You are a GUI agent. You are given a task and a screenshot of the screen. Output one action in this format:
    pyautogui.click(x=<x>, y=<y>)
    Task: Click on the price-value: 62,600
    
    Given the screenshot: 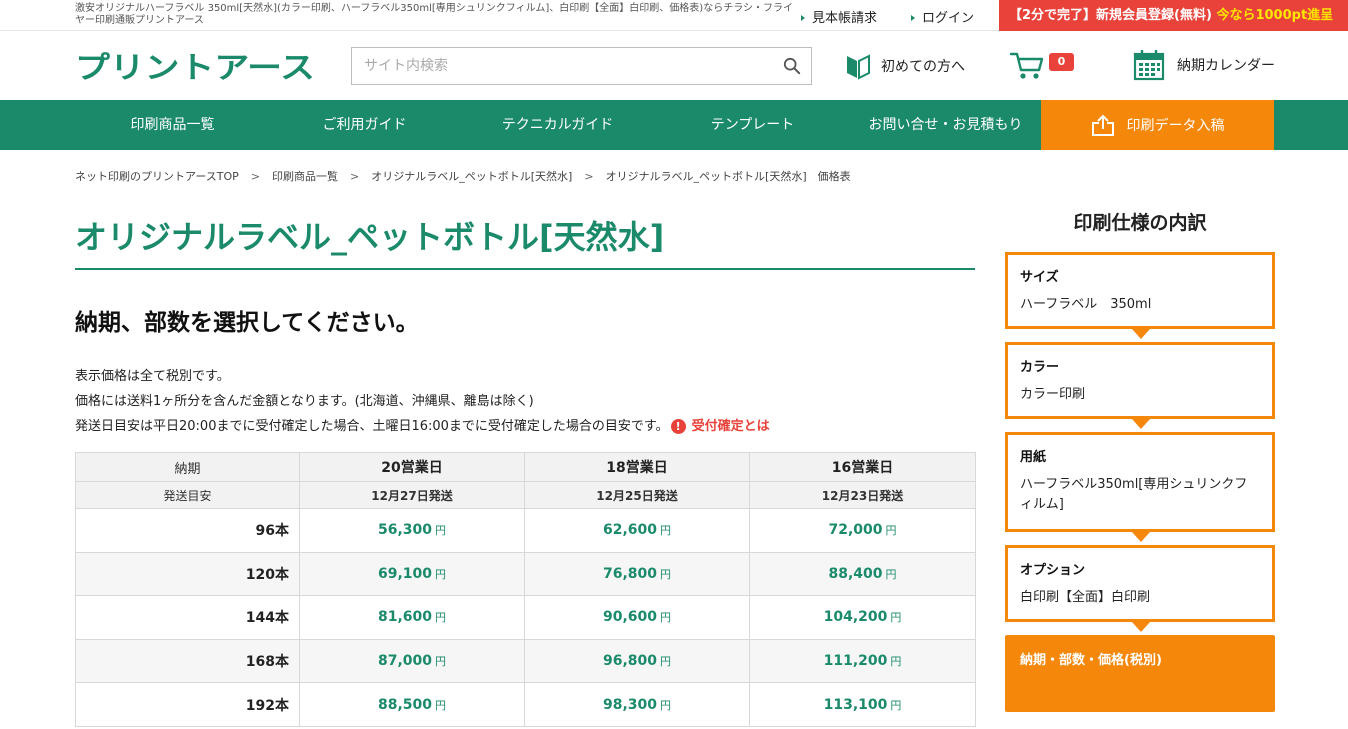 What is the action you would take?
    pyautogui.click(x=630, y=530)
    